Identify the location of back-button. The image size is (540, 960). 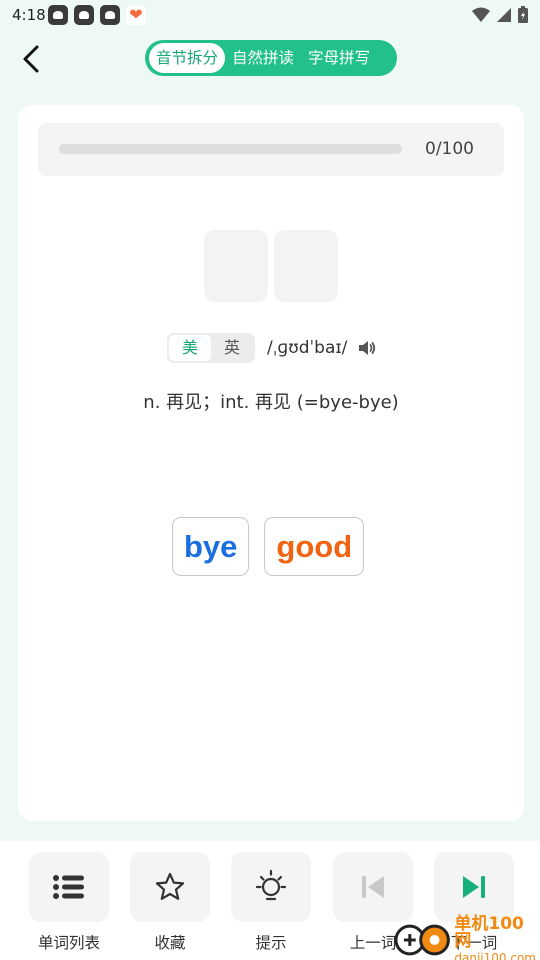
(31, 59).